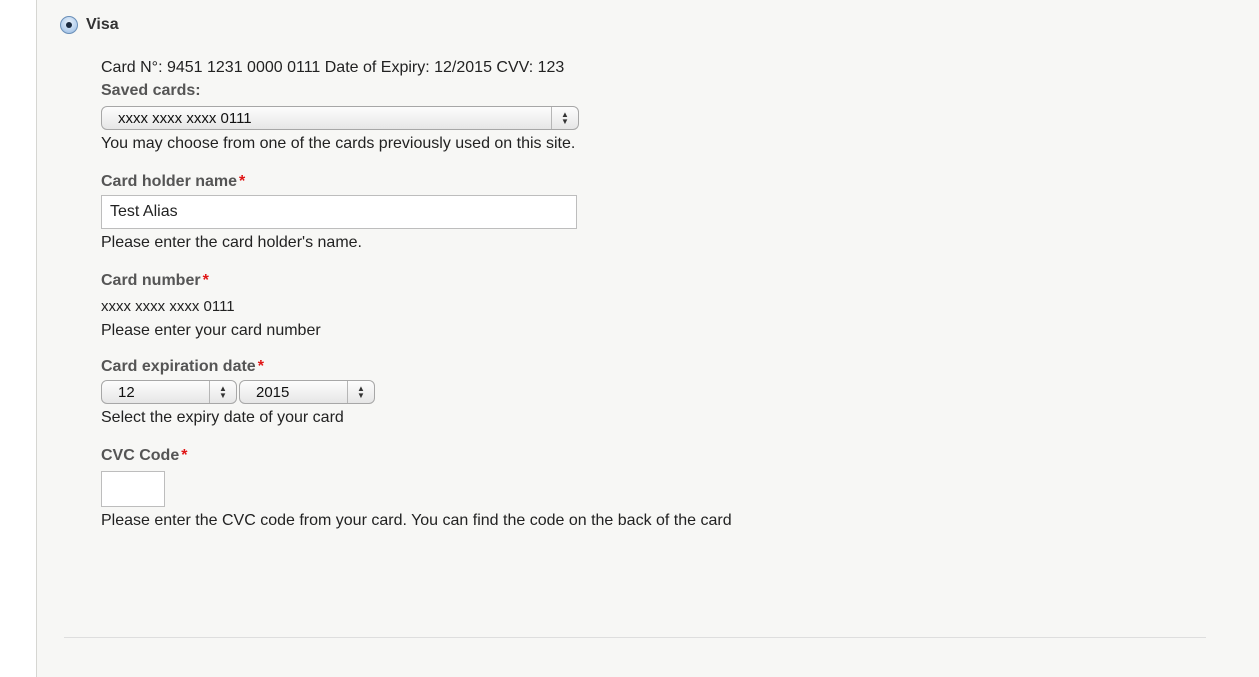 Image resolution: width=1259 pixels, height=677 pixels. Describe the element at coordinates (169, 392) in the screenshot. I see `expiry-month-select: 12 ▲ ▼` at that location.